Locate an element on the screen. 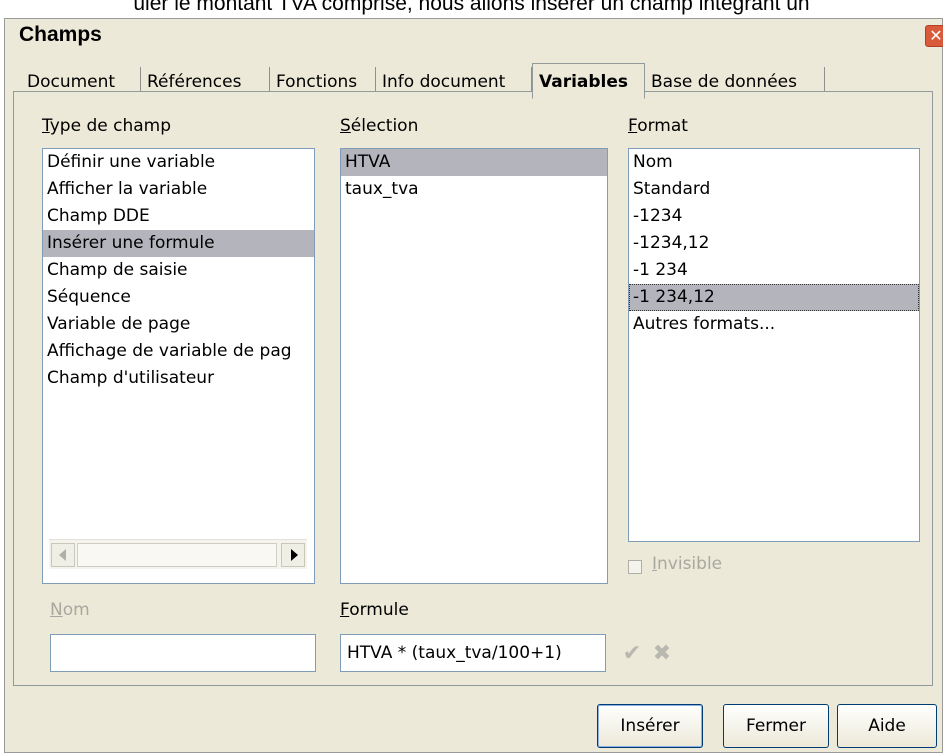 This screenshot has height=753, width=943. list-item-selected: HTVA is located at coordinates (474, 162).